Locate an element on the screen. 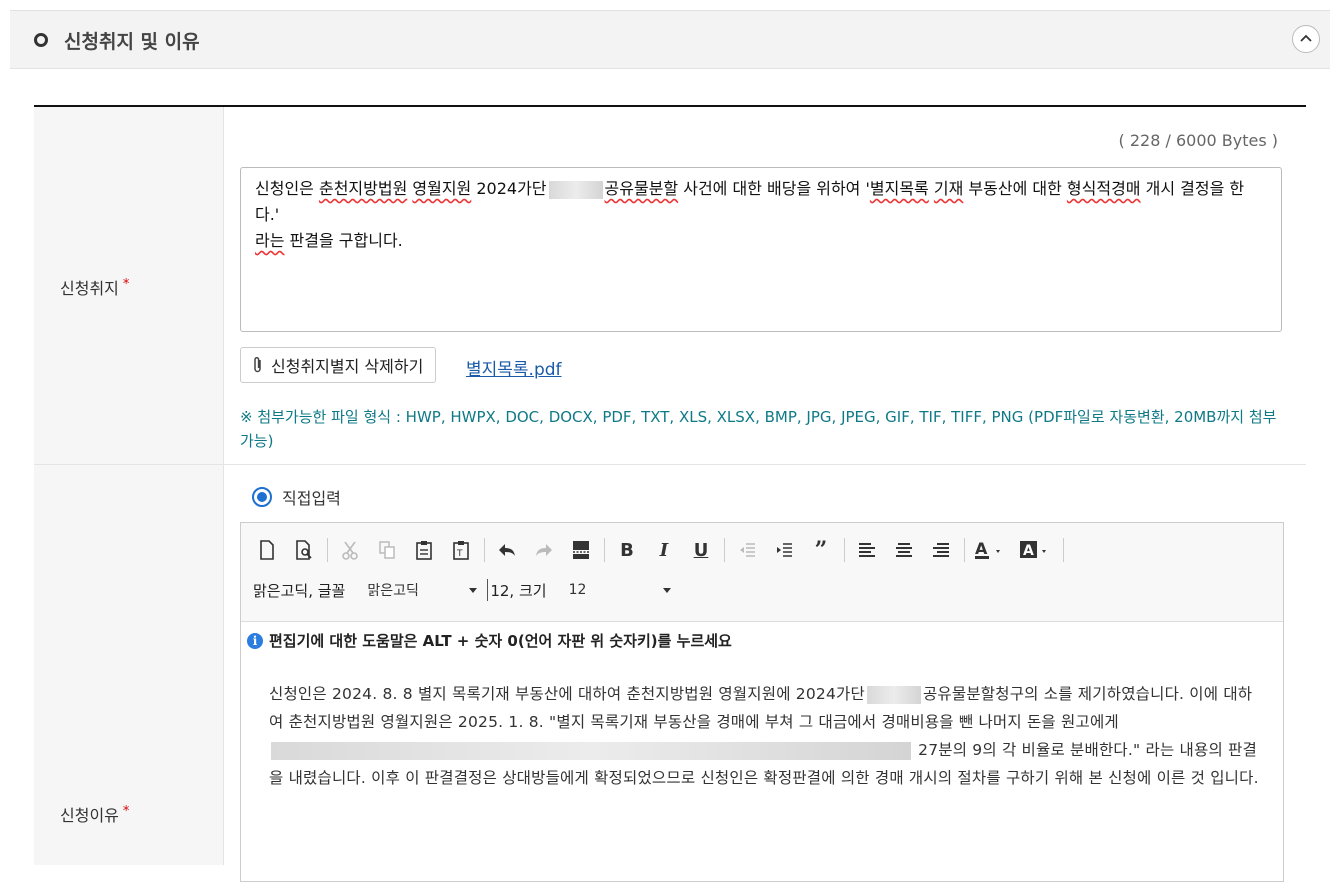 The image size is (1342, 882). purpose-text: 라는 is located at coordinates (270, 240).